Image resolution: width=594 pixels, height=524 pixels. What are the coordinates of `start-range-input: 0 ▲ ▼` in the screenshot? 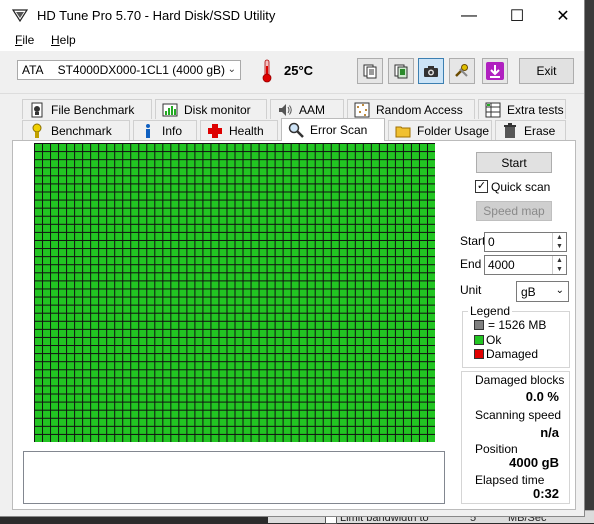 It's located at (525, 242).